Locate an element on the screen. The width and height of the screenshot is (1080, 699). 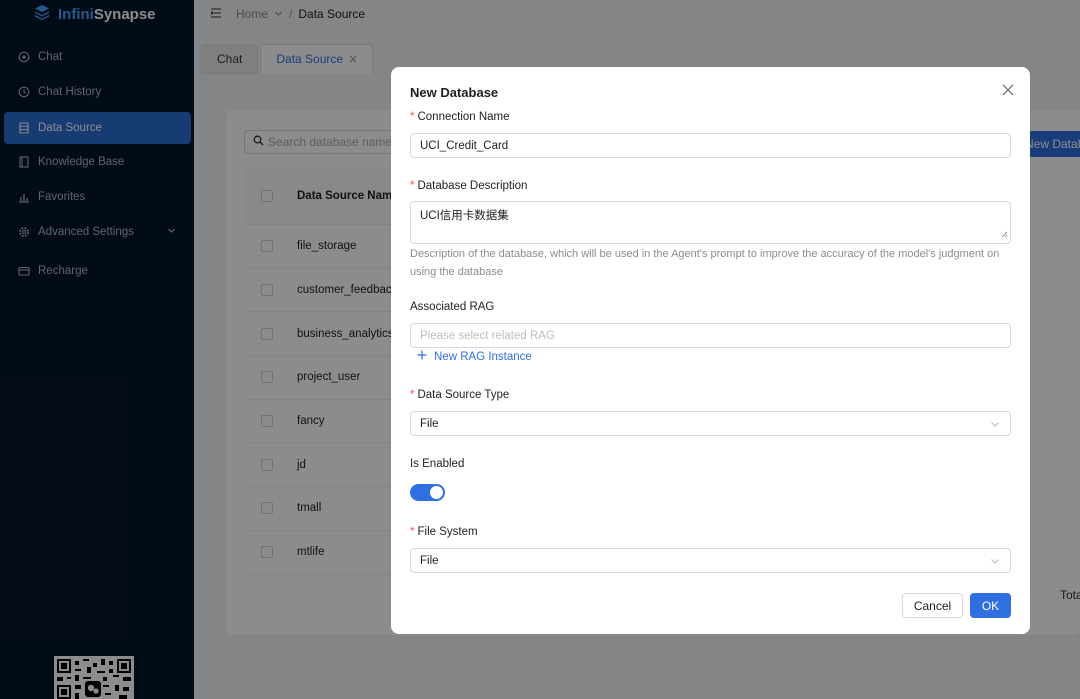
data-source-type-label: * Data Source Type is located at coordinates (460, 395).